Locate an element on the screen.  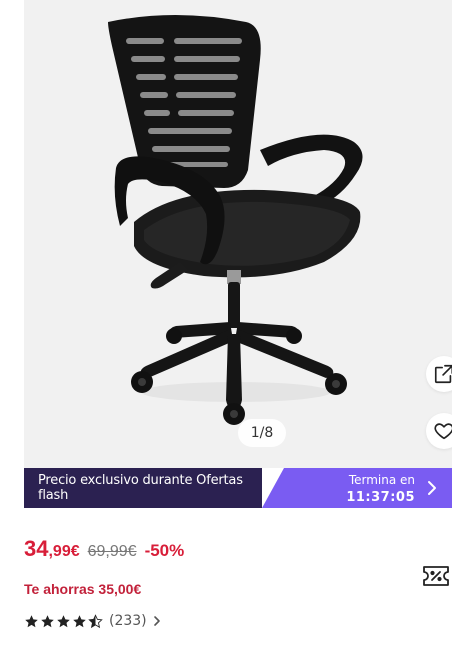
discount-badge: -50% is located at coordinates (164, 550).